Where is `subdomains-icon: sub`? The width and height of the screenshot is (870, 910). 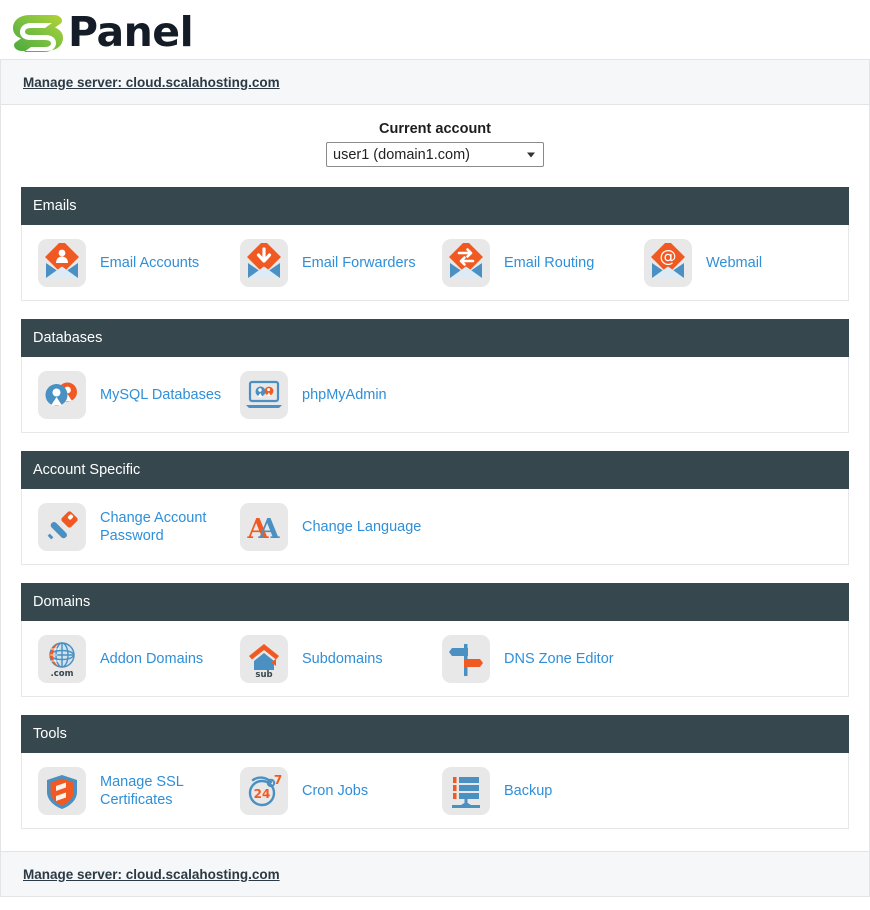
subdomains-icon: sub is located at coordinates (264, 658).